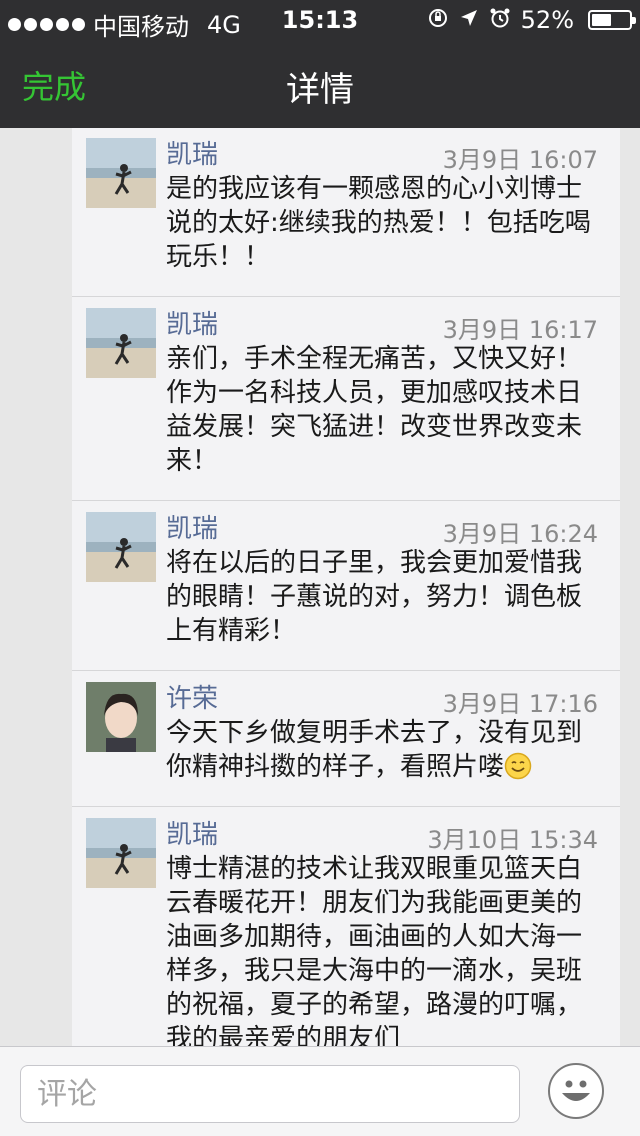  Describe the element at coordinates (512, 840) in the screenshot. I see `comment-time: 3月10日 15:34` at that location.